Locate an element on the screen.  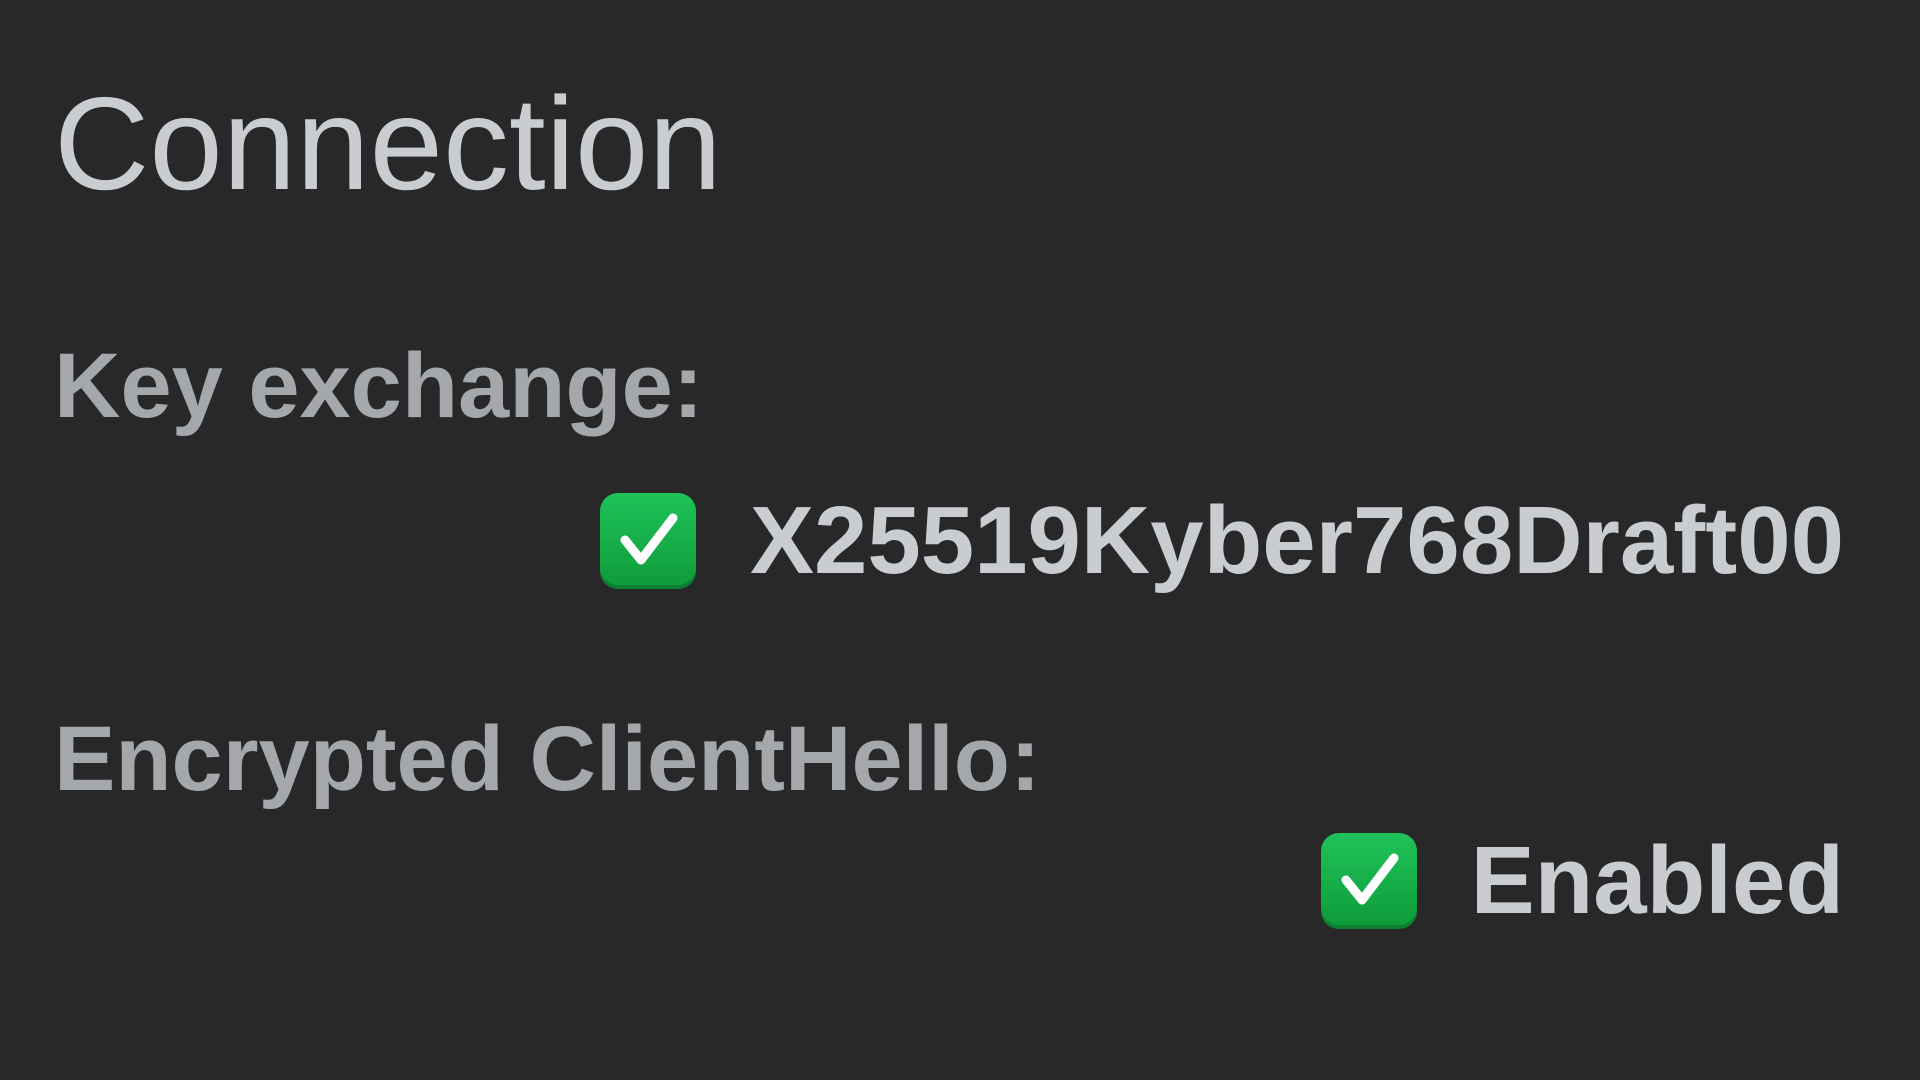
key-exchange-value: X25519Kyber768Draft00 is located at coordinates (1296, 540).